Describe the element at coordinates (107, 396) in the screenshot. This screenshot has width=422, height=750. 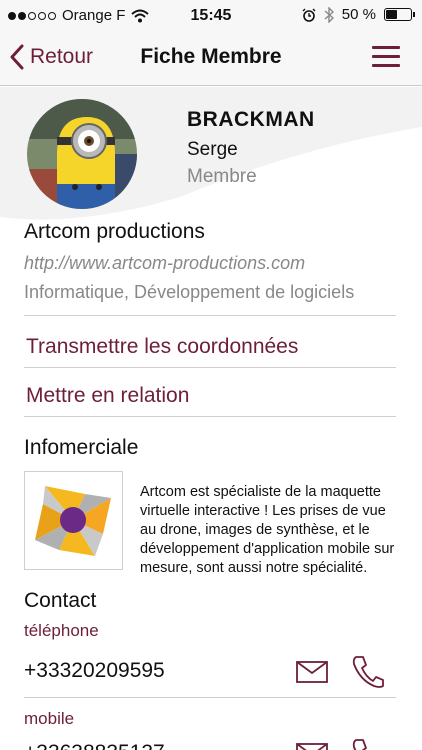
I see `connect-button: Mettre en relation` at that location.